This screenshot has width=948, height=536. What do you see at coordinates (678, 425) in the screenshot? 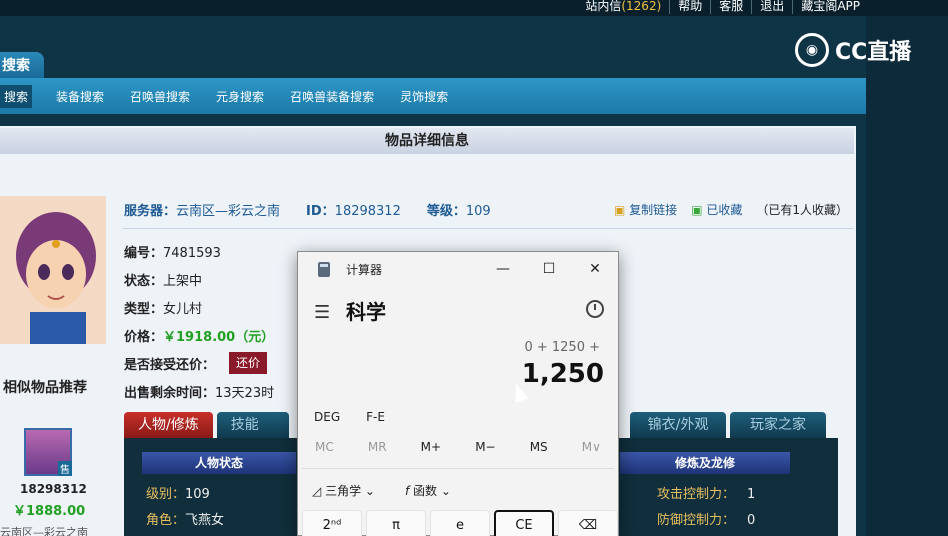
I see `tab-appearance: 锦衣/外观` at bounding box center [678, 425].